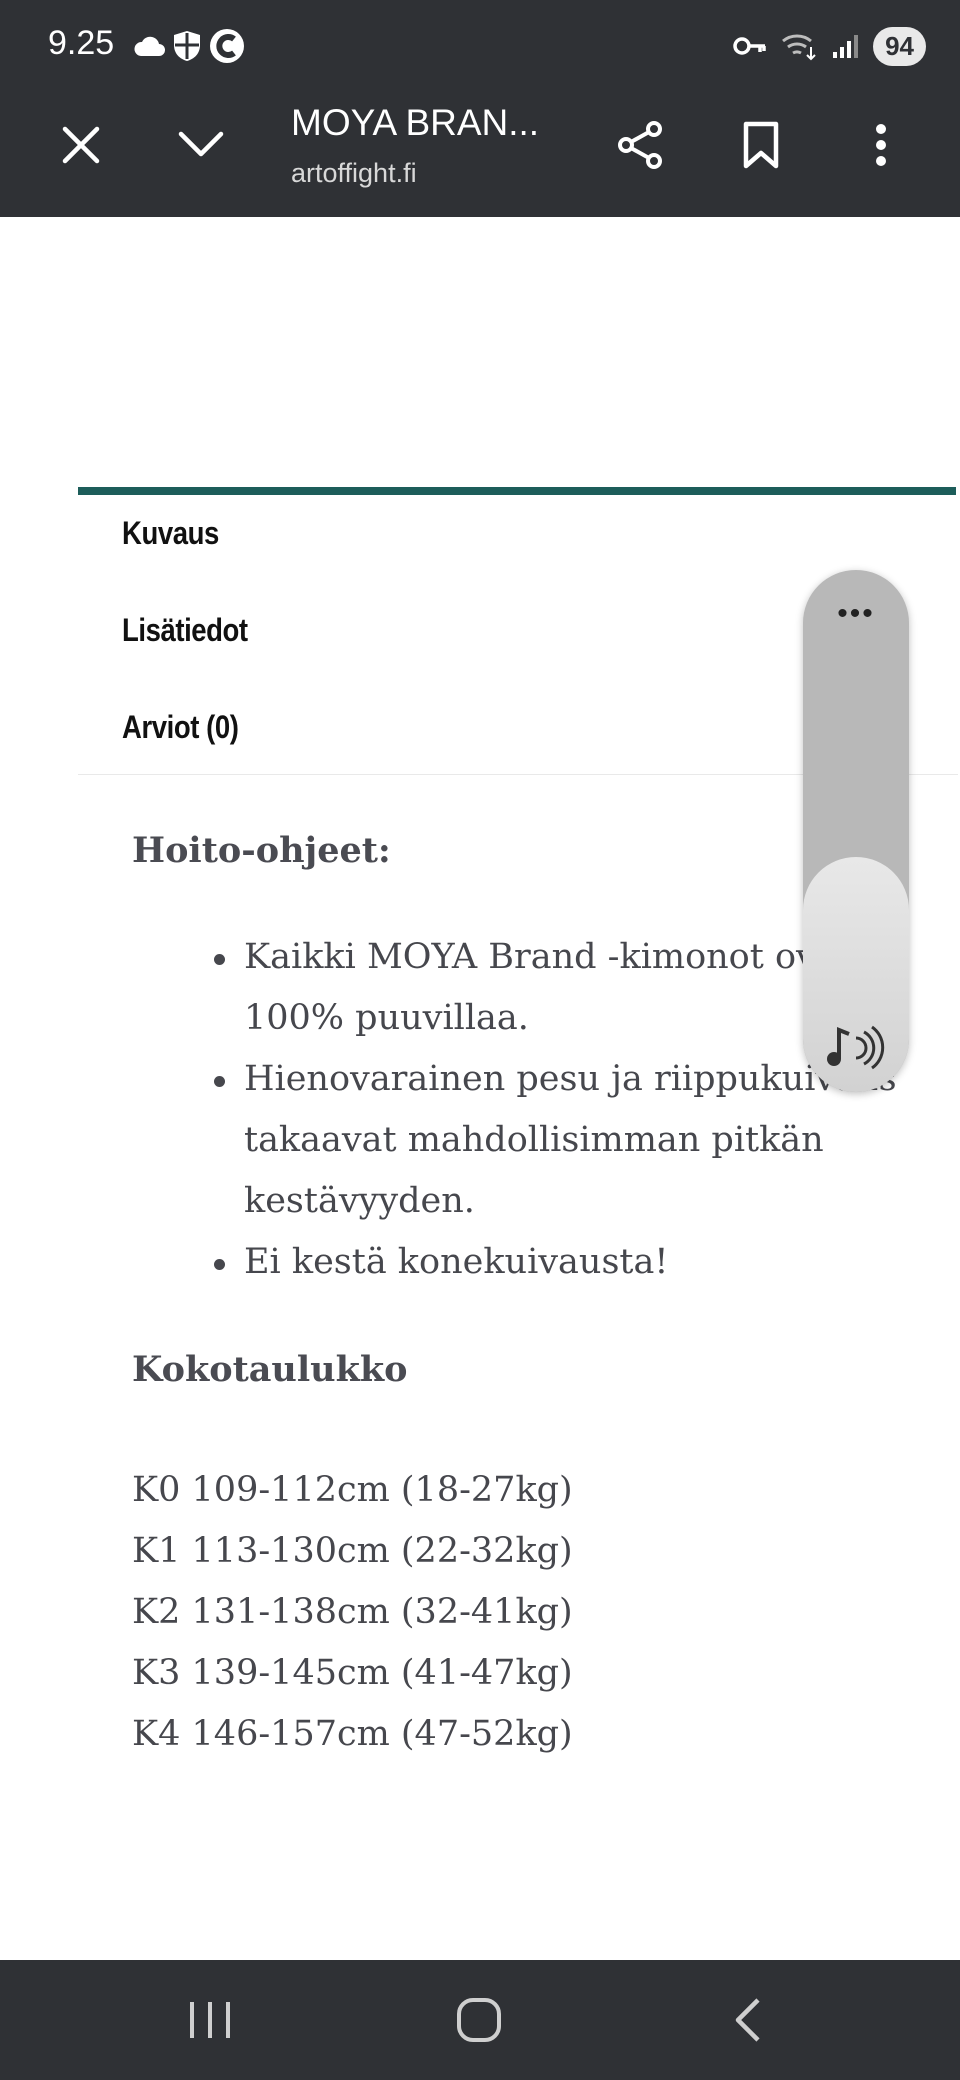 Image resolution: width=960 pixels, height=2080 pixels. Describe the element at coordinates (899, 46) in the screenshot. I see `battery-level: 94` at that location.